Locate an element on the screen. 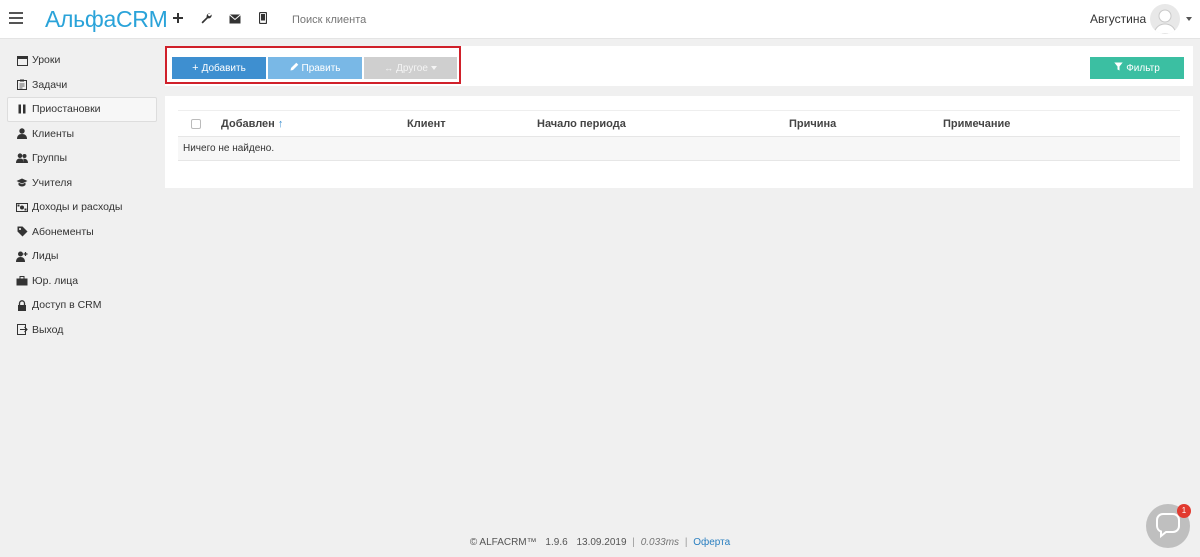  users-icon is located at coordinates (22, 158).